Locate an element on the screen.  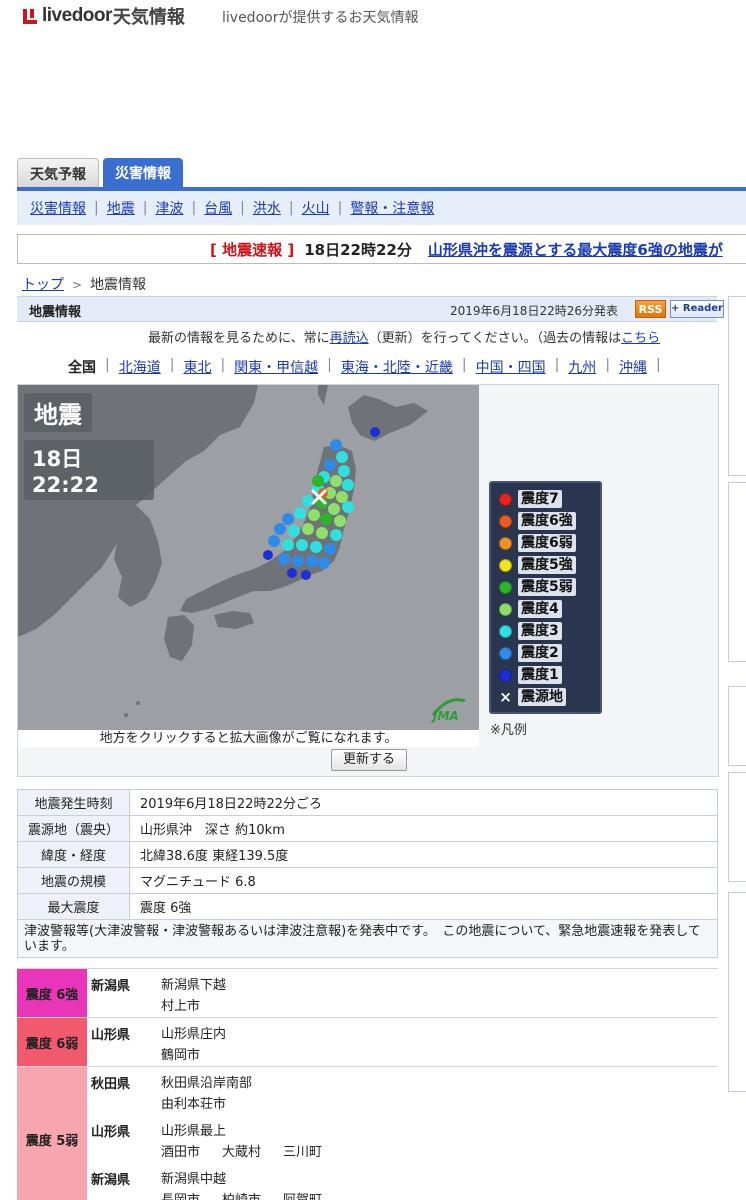
region-kyushu: 九州 is located at coordinates (582, 367).